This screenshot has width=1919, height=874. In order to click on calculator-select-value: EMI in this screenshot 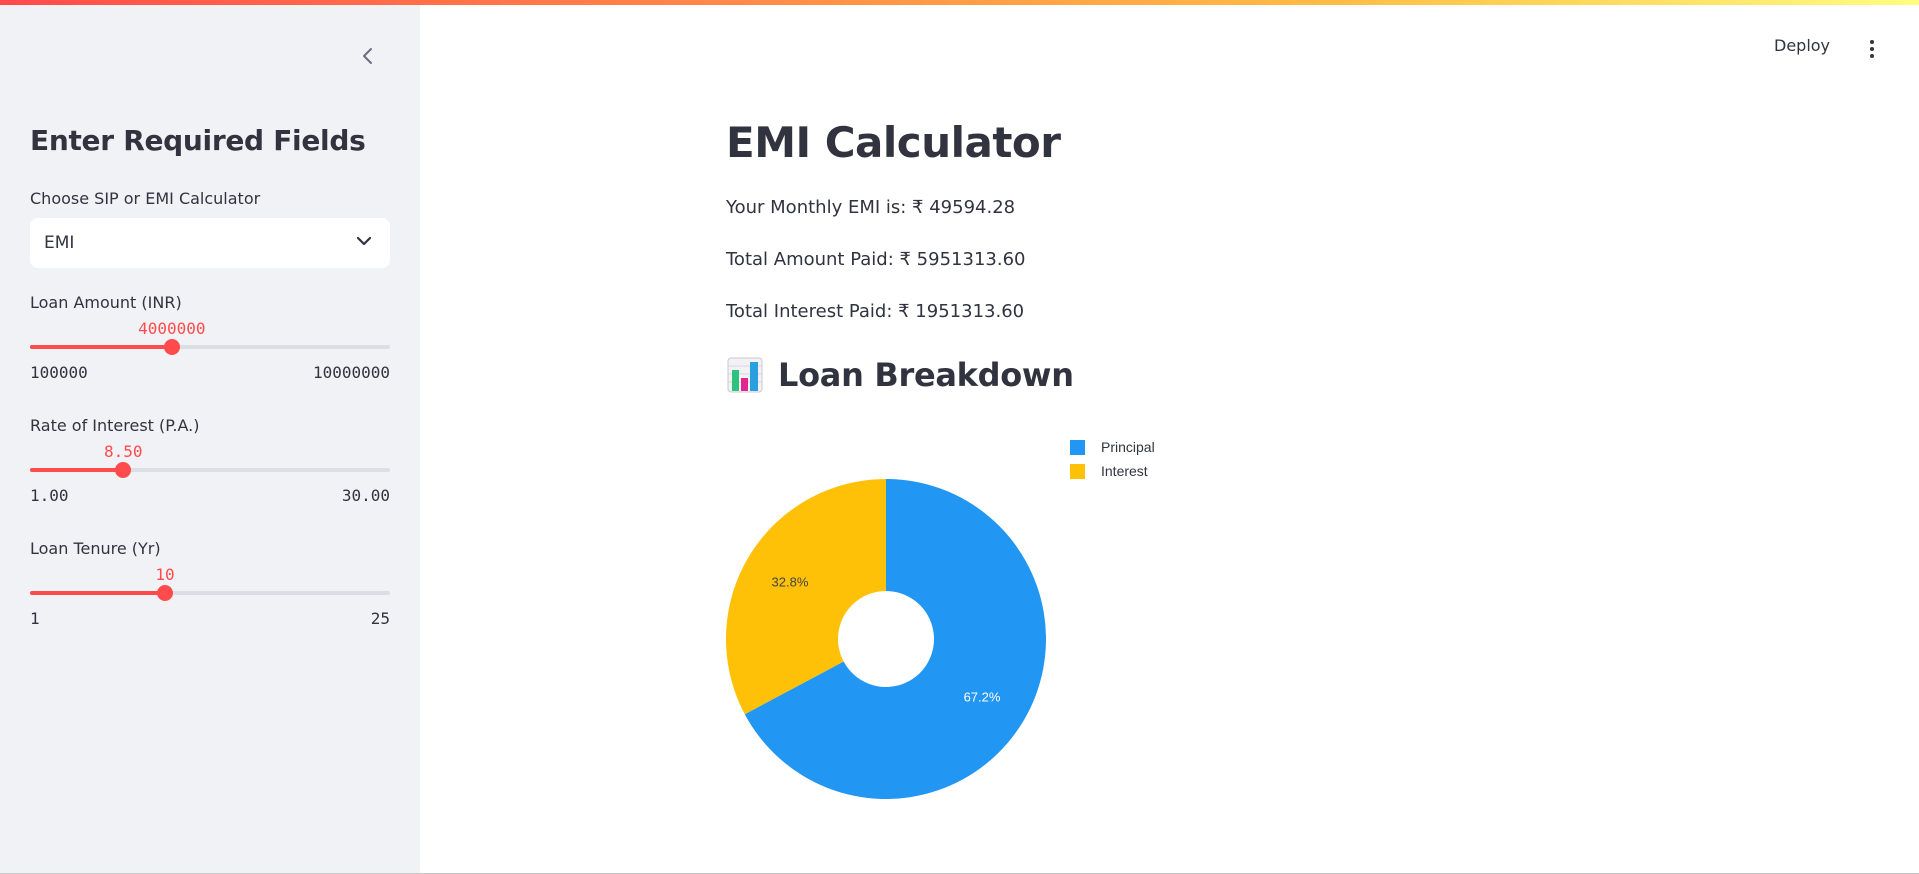, I will do `click(59, 243)`.